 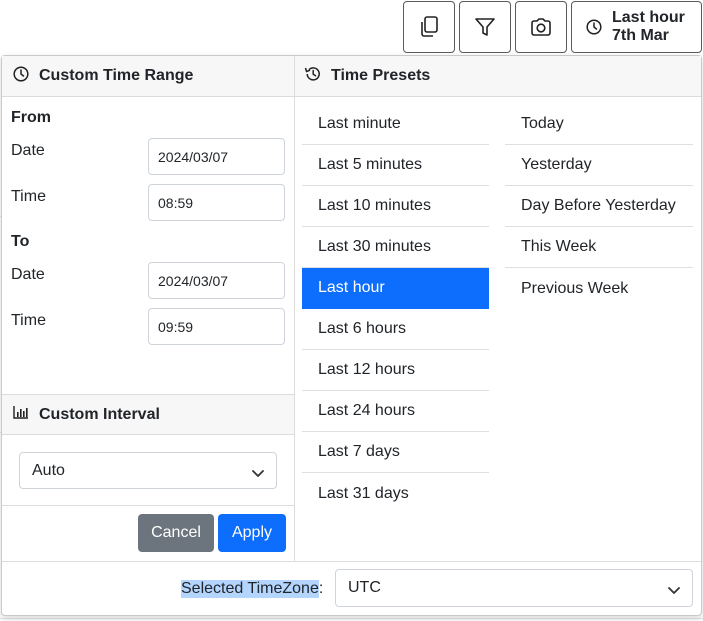 What do you see at coordinates (351, 618) in the screenshot?
I see `background-line` at bounding box center [351, 618].